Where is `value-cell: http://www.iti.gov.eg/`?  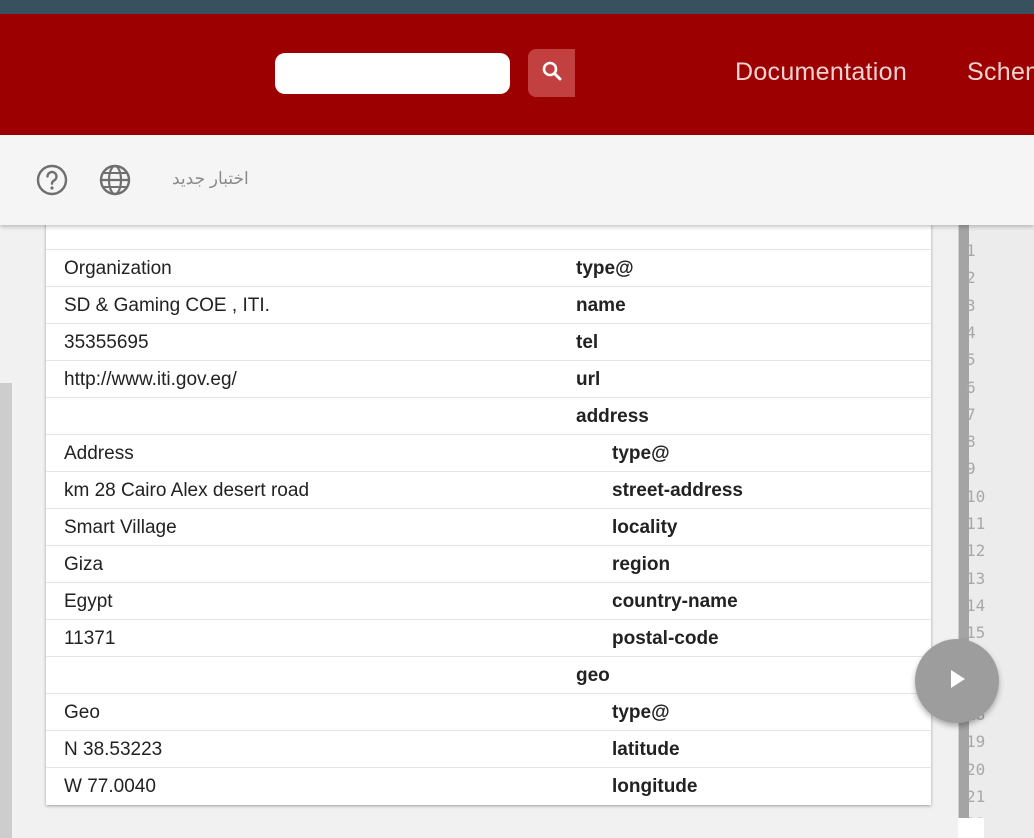 value-cell: http://www.iti.gov.eg/ is located at coordinates (150, 379).